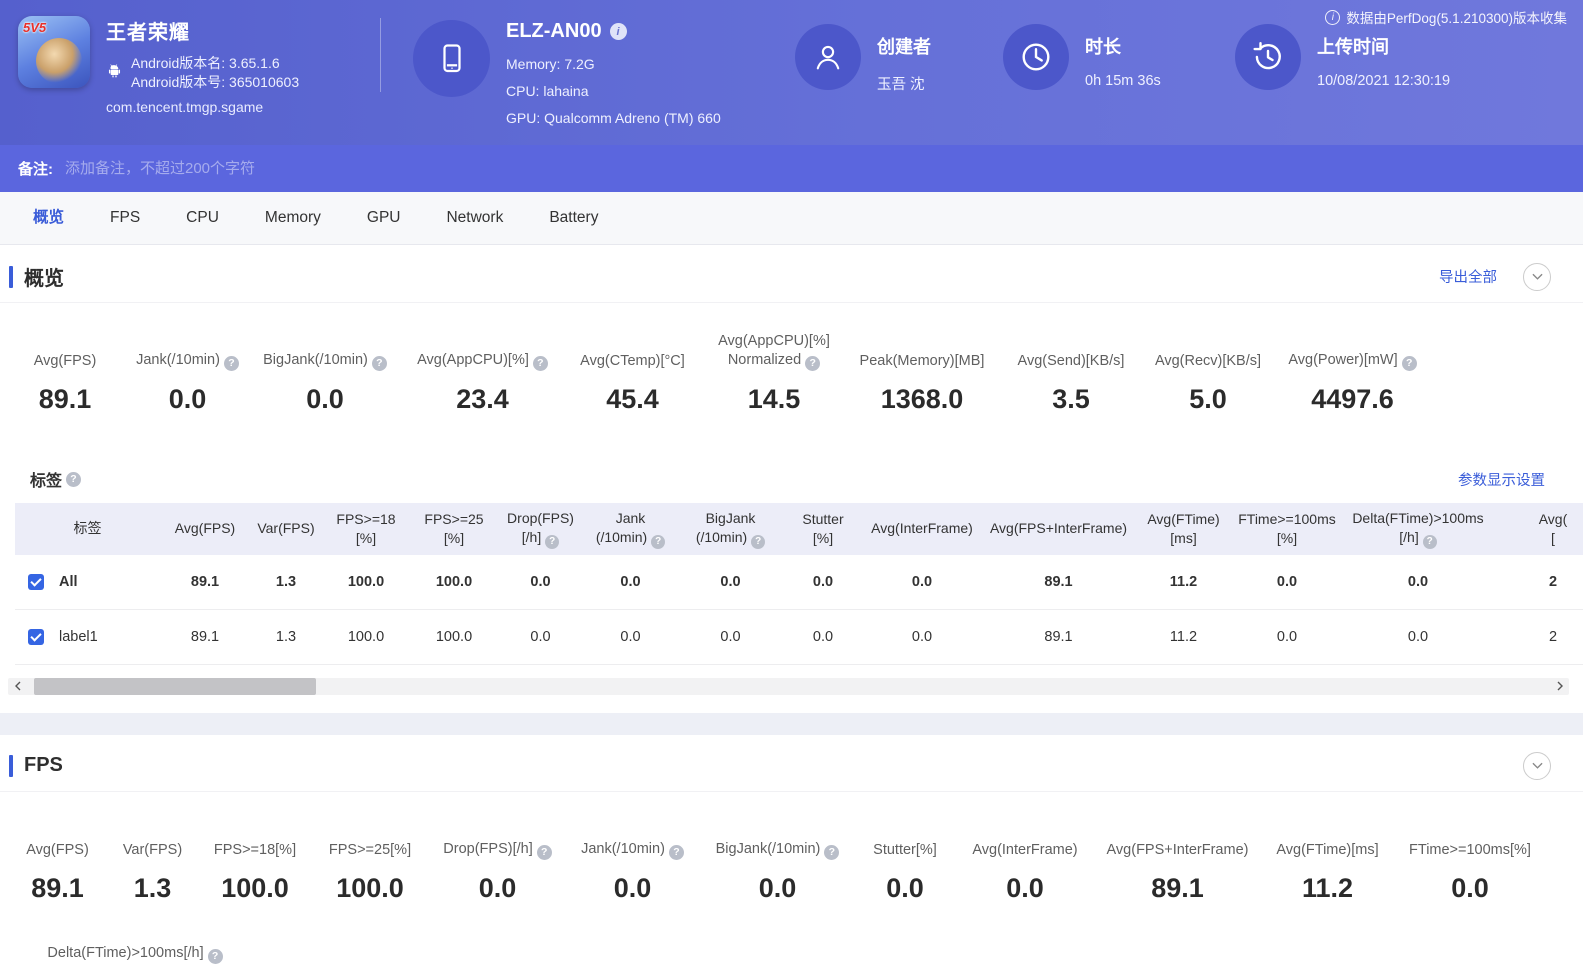 This screenshot has height=978, width=1583. Describe the element at coordinates (922, 383) in the screenshot. I see `metric-peak-memory: Peak(Memory)[MB] 1368.0` at that location.